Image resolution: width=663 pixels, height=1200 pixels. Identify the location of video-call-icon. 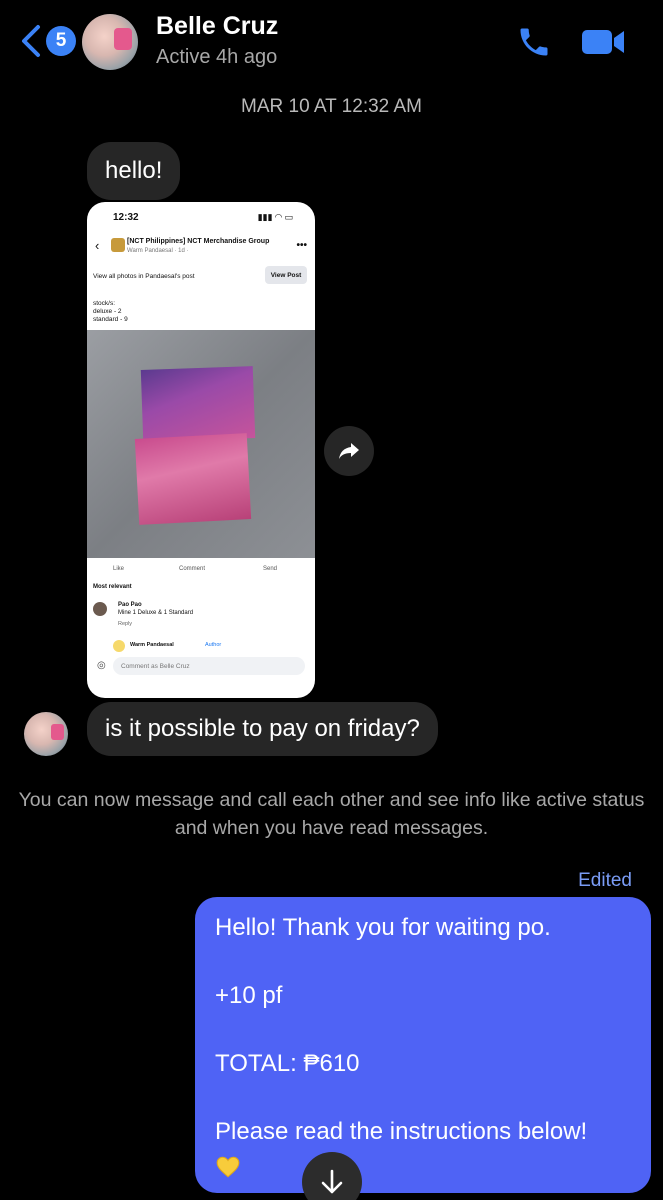
(603, 42).